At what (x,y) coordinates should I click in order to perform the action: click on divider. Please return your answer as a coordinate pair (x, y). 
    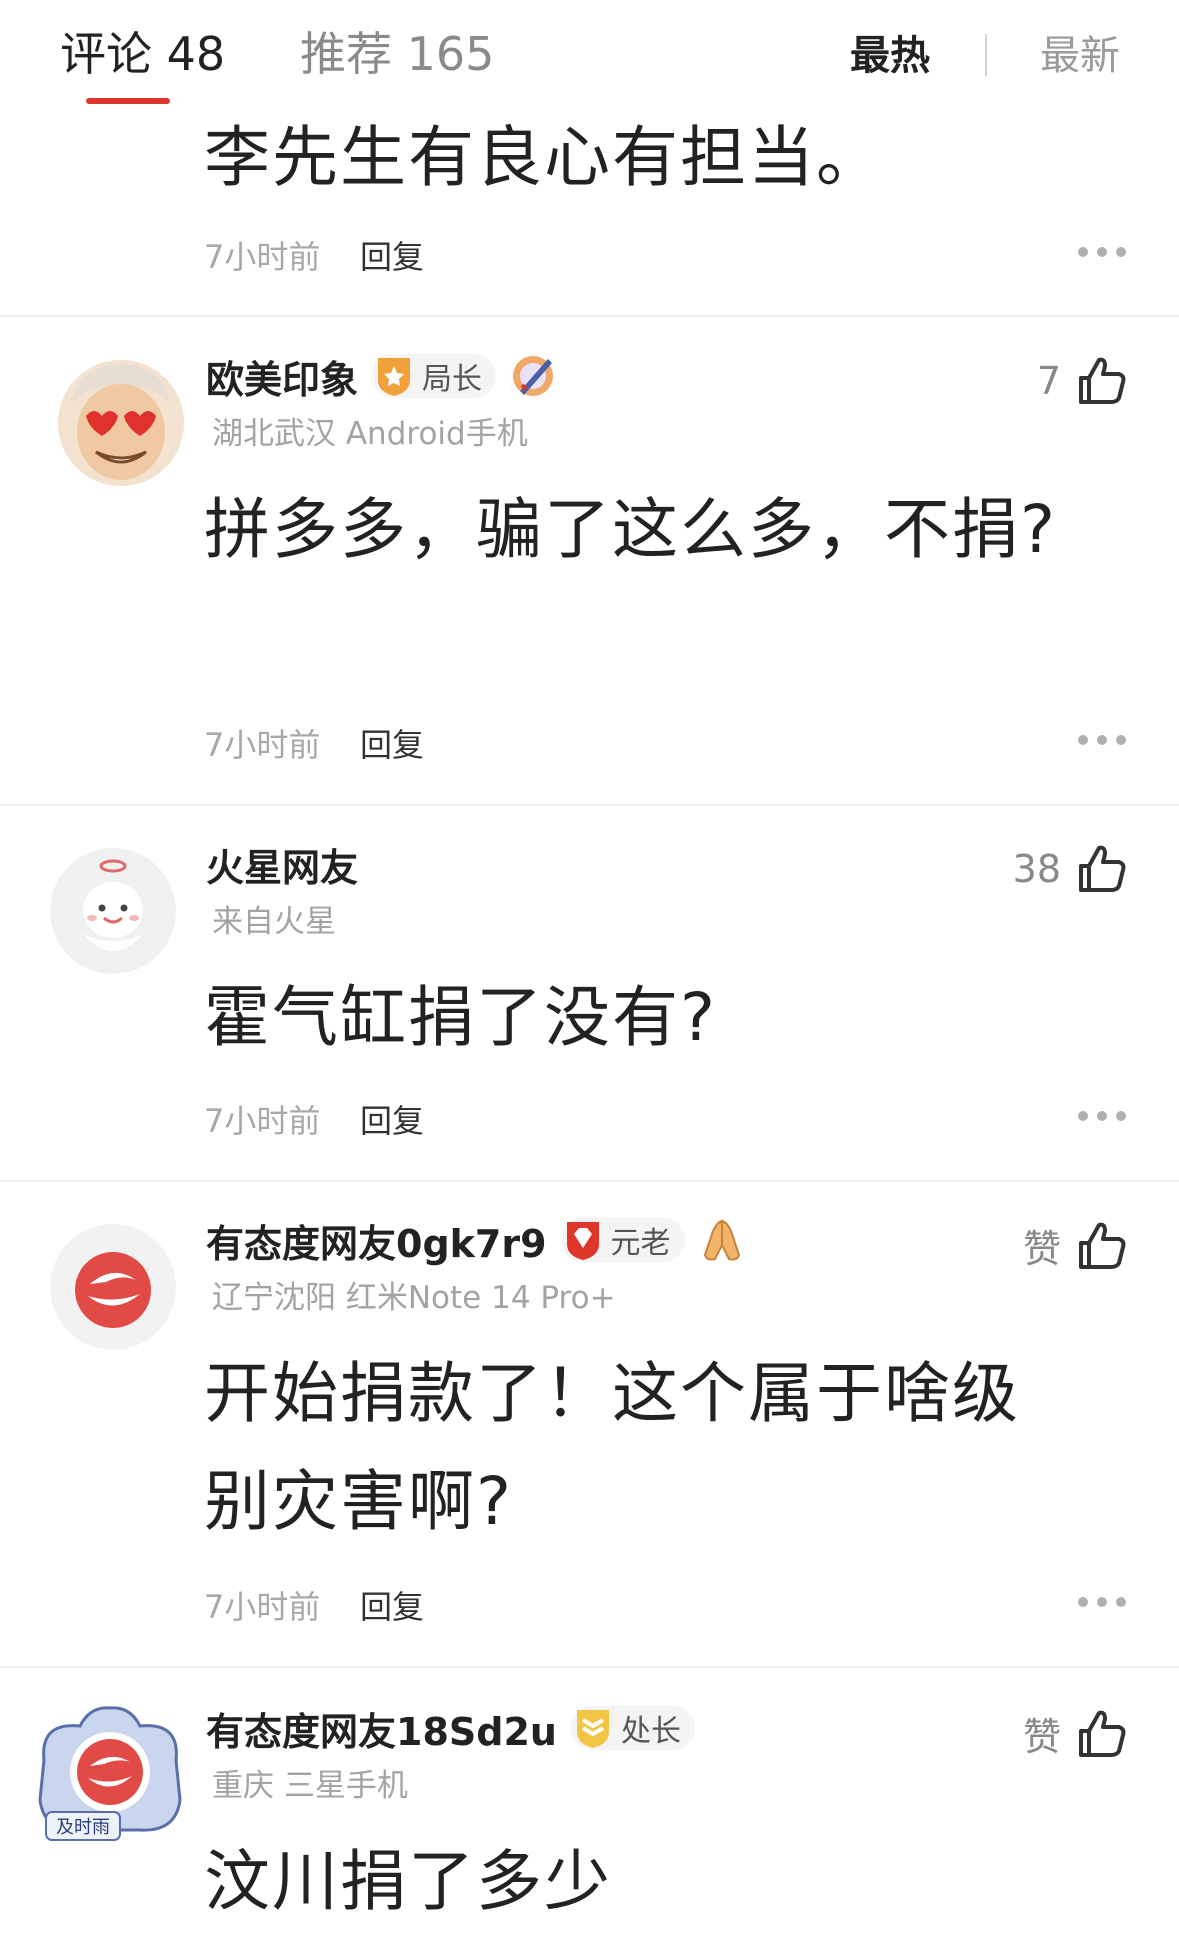
    Looking at the image, I should click on (589, 316).